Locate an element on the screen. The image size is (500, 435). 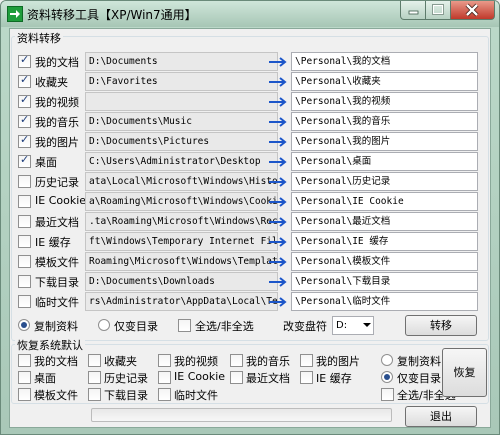
source-path-field: D:\Favorites is located at coordinates (181, 81).